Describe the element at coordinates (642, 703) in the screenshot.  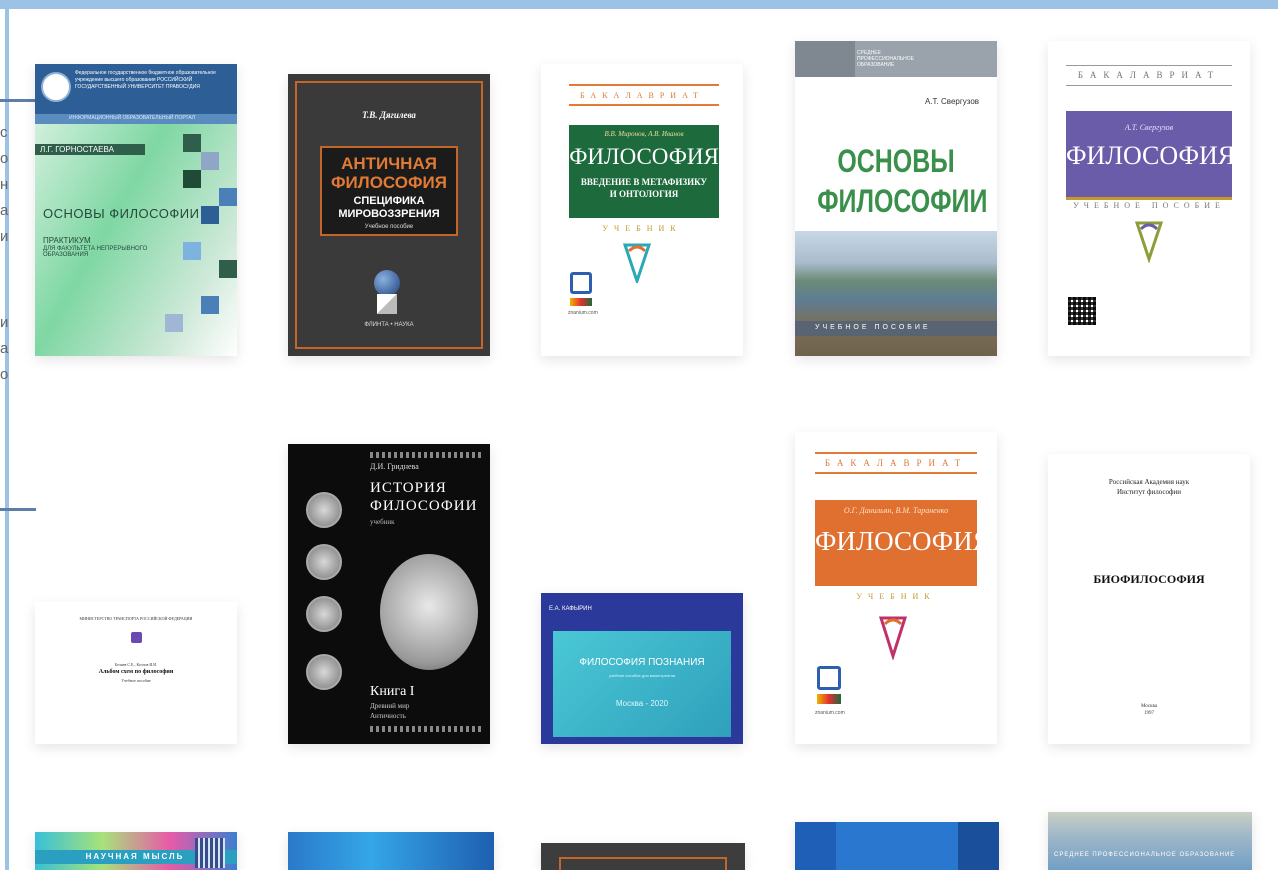
I see `book-city-year: Москва - 2020` at that location.